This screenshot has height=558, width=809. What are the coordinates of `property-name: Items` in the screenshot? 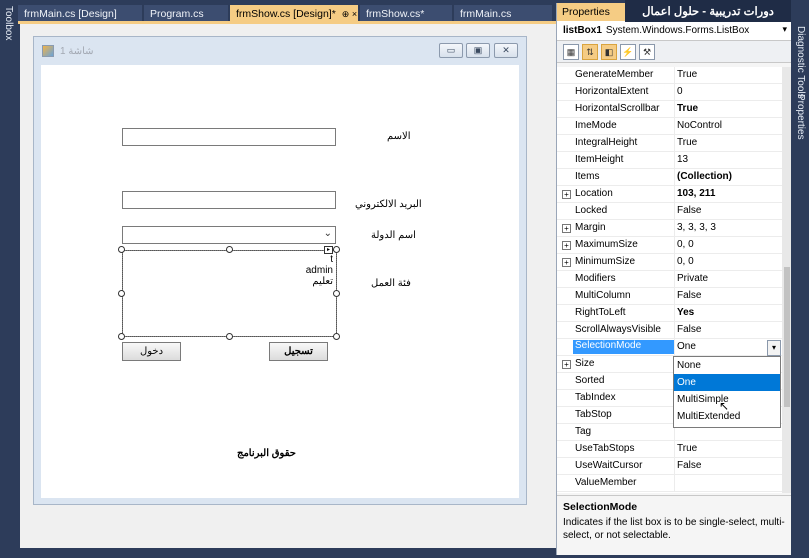 It's located at (625, 176).